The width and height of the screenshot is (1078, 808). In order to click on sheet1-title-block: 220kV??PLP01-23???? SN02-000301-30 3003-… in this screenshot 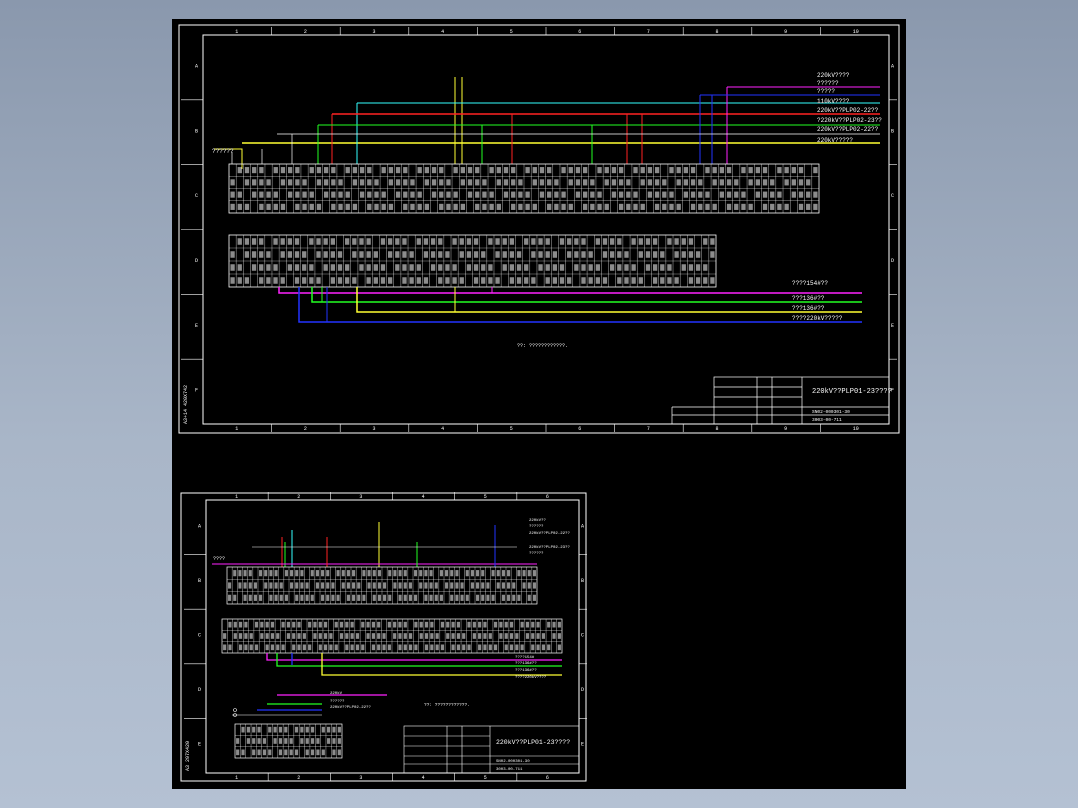, I will do `click(781, 400)`.